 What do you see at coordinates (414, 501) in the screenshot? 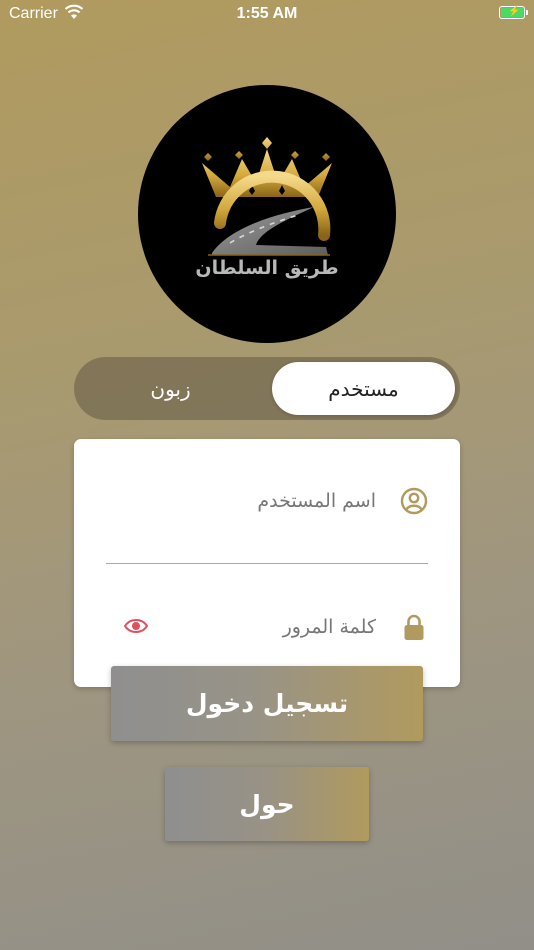
I see `user-circle-icon` at bounding box center [414, 501].